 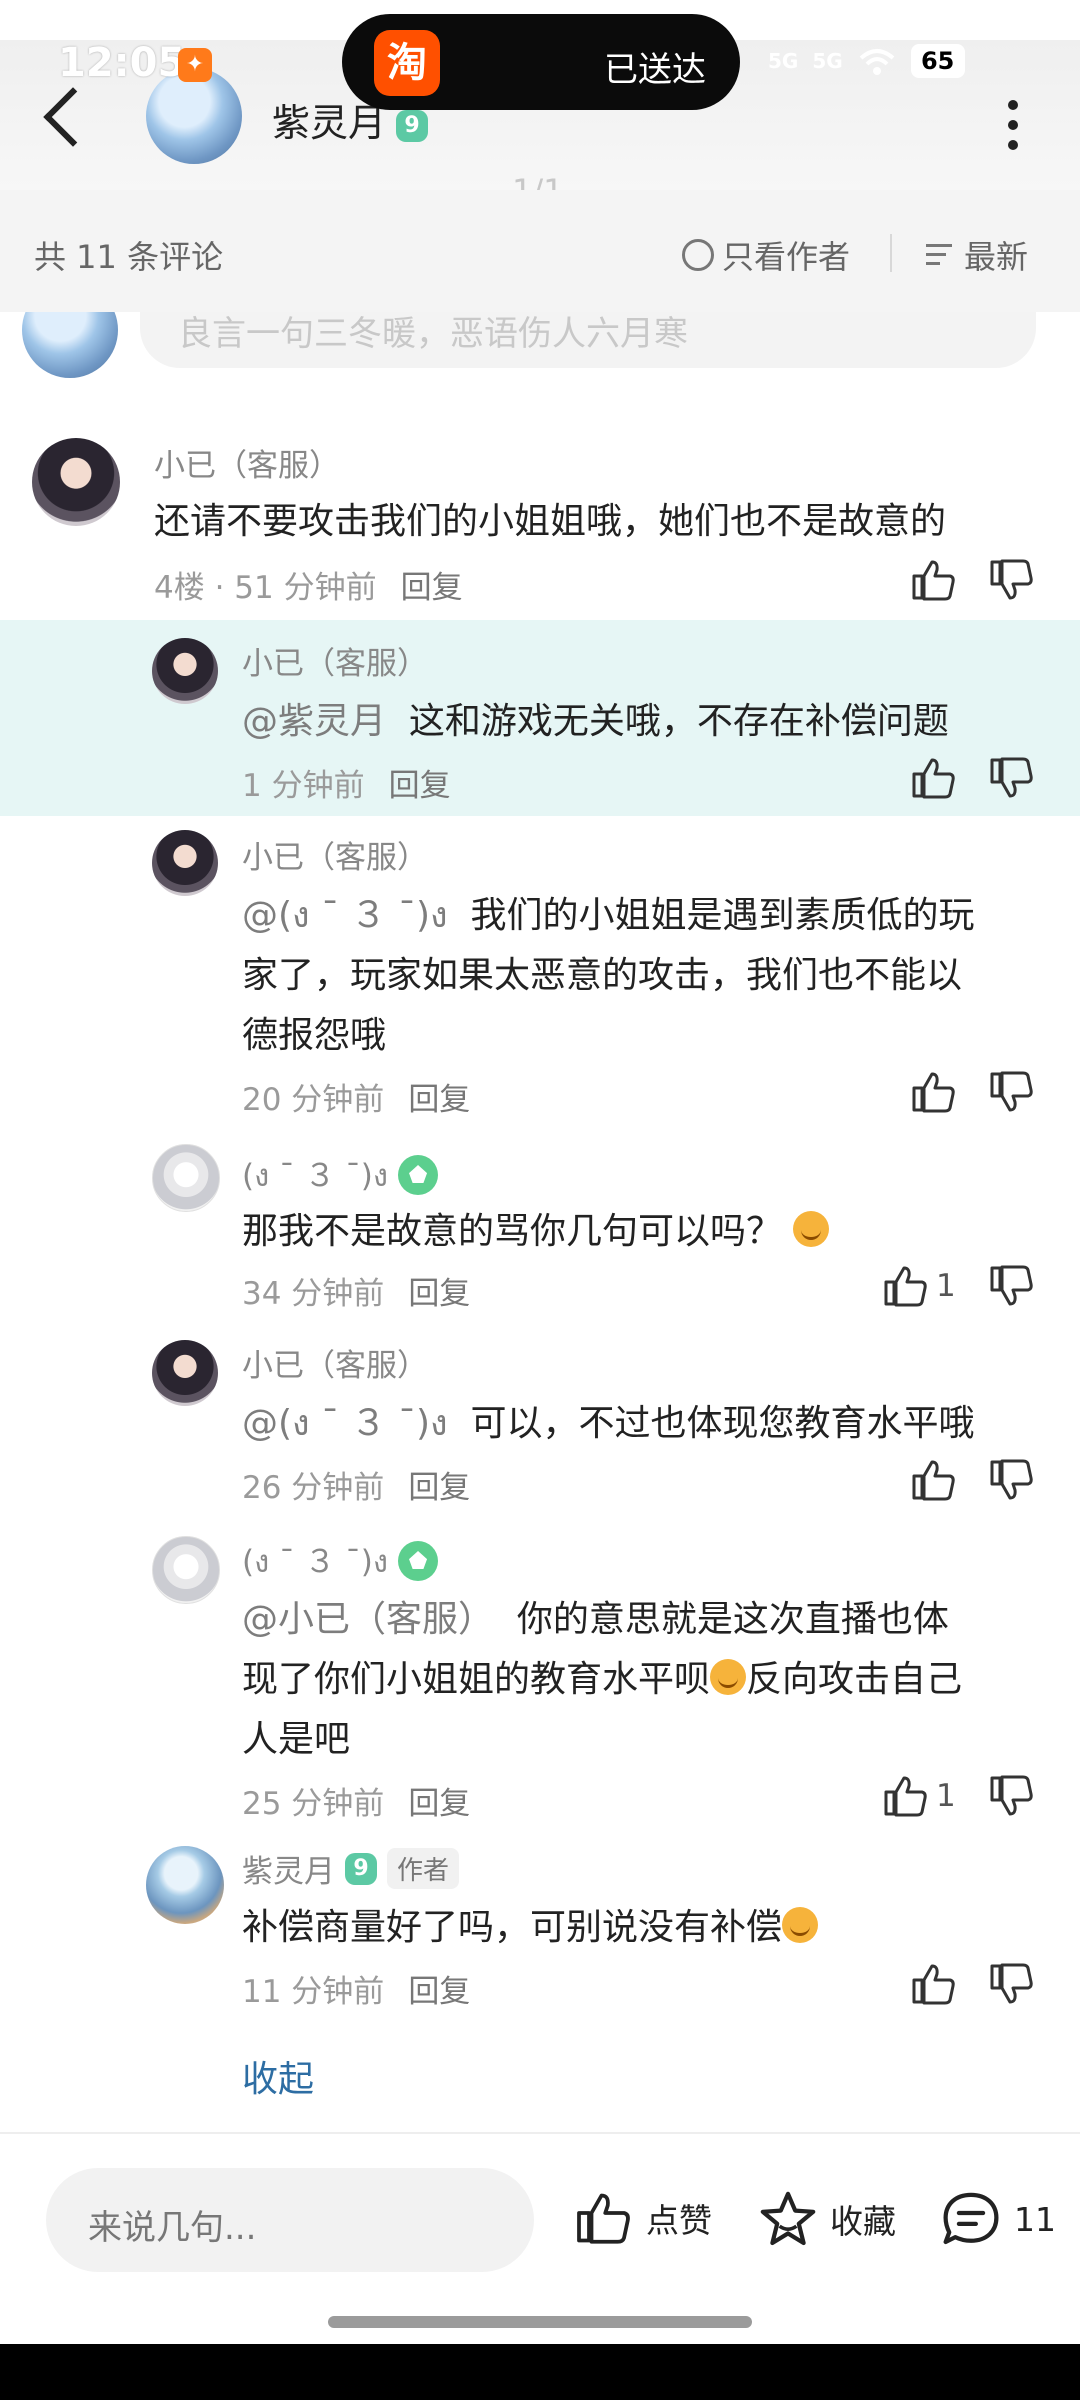 What do you see at coordinates (540, 2322) in the screenshot?
I see `home-indicator` at bounding box center [540, 2322].